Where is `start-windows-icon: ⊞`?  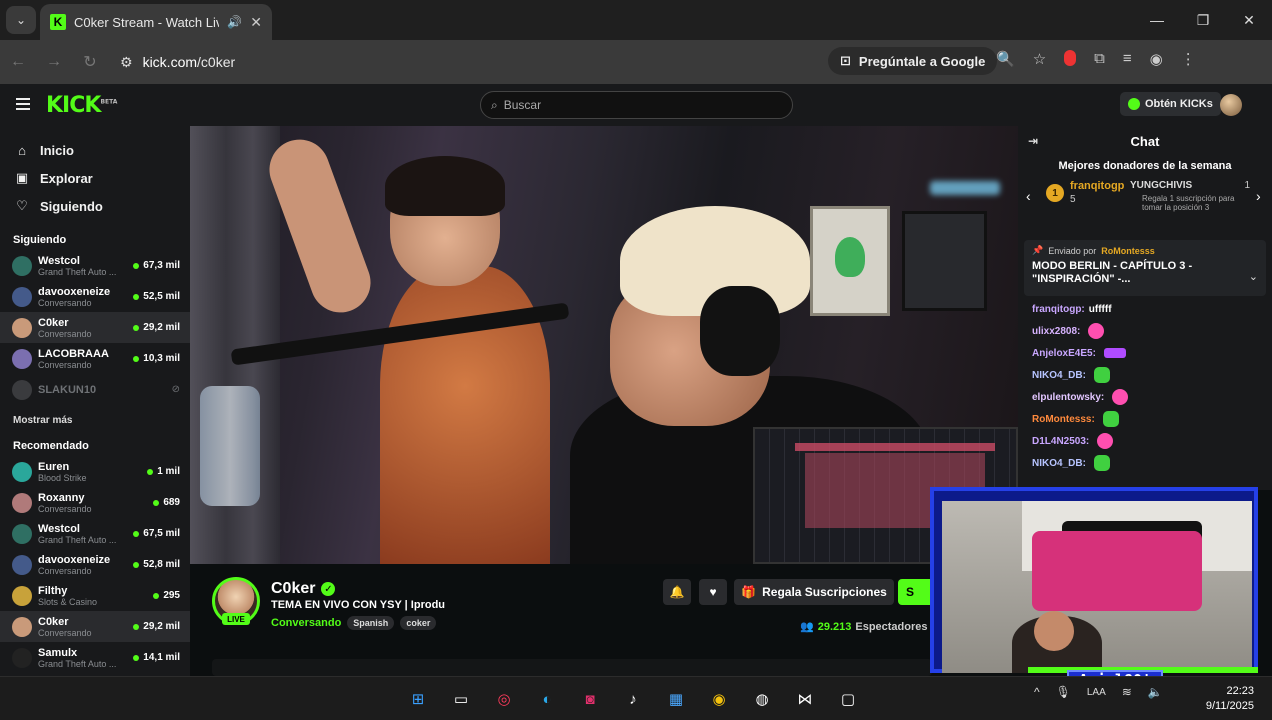
start-windows-icon: ⊞ is located at coordinates (418, 699).